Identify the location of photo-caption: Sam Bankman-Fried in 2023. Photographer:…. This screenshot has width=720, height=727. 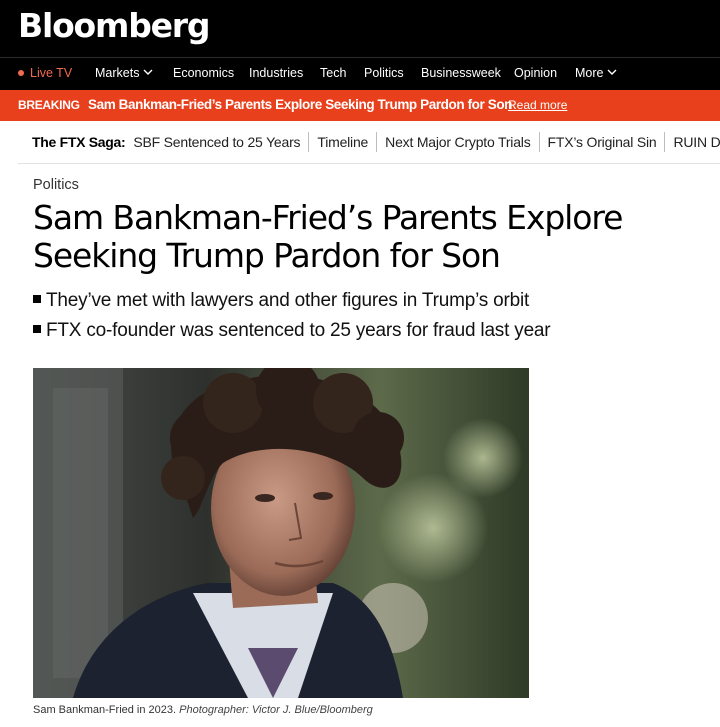
(203, 710).